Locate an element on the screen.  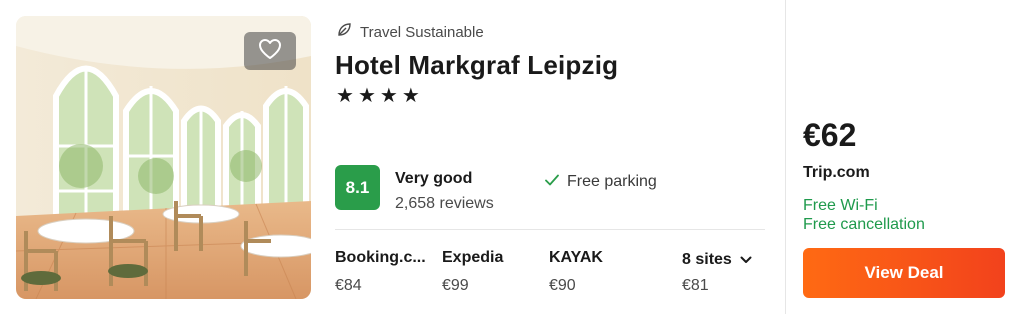
best-price-site: Trip.com is located at coordinates (836, 172).